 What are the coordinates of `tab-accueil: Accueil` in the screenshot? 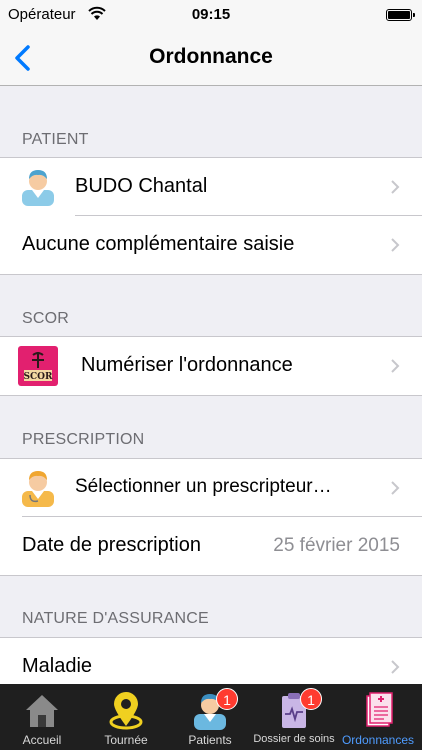 It's located at (42, 717).